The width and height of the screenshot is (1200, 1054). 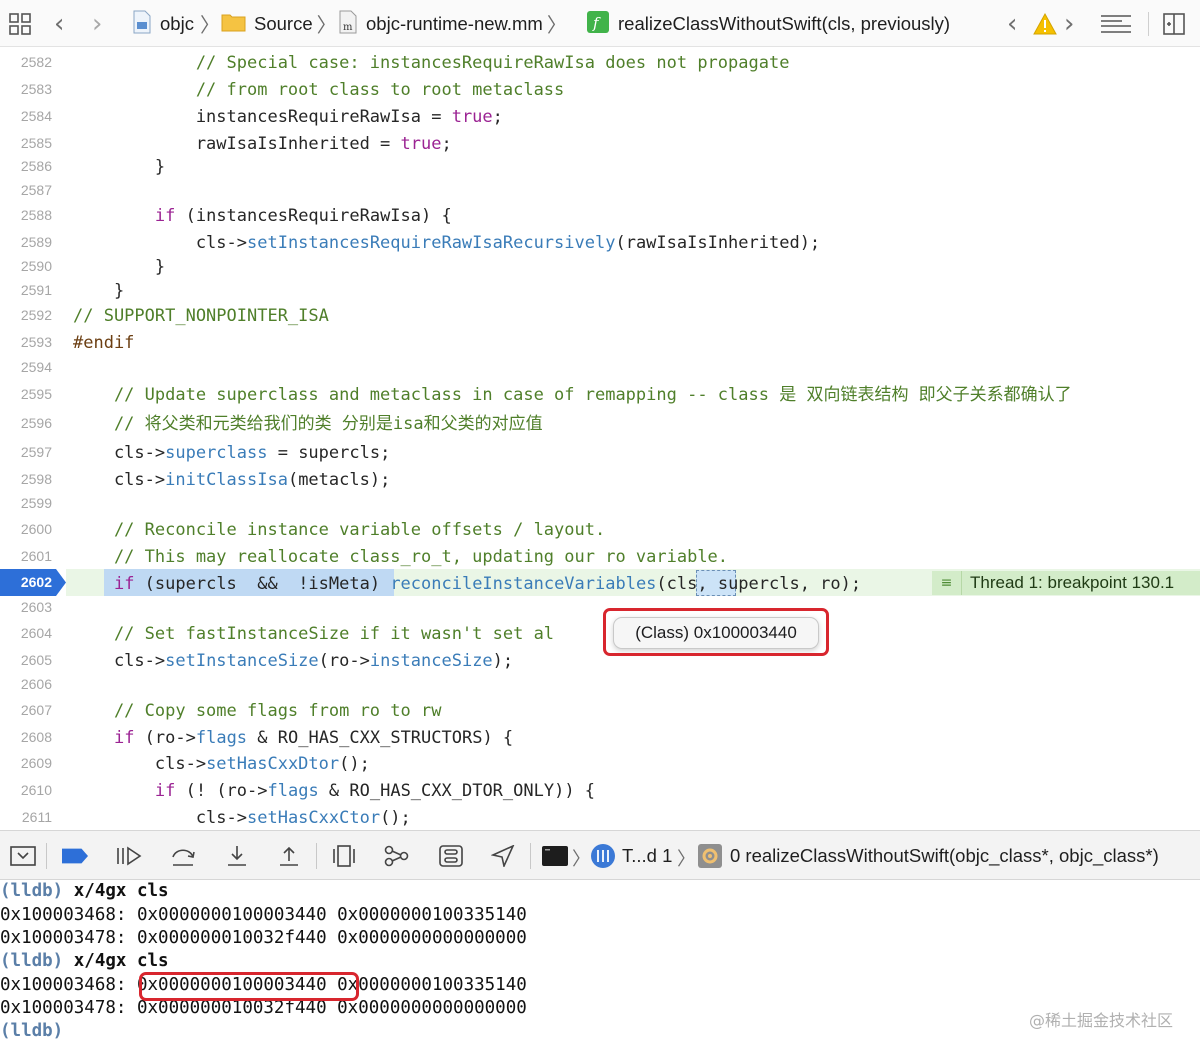 What do you see at coordinates (20, 23) in the screenshot?
I see `related-items-icon` at bounding box center [20, 23].